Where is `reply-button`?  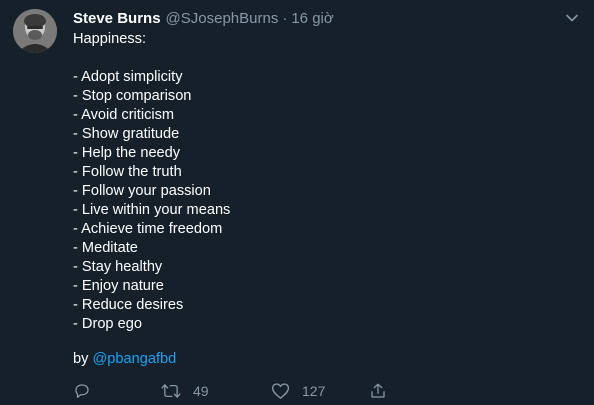 reply-button is located at coordinates (82, 391).